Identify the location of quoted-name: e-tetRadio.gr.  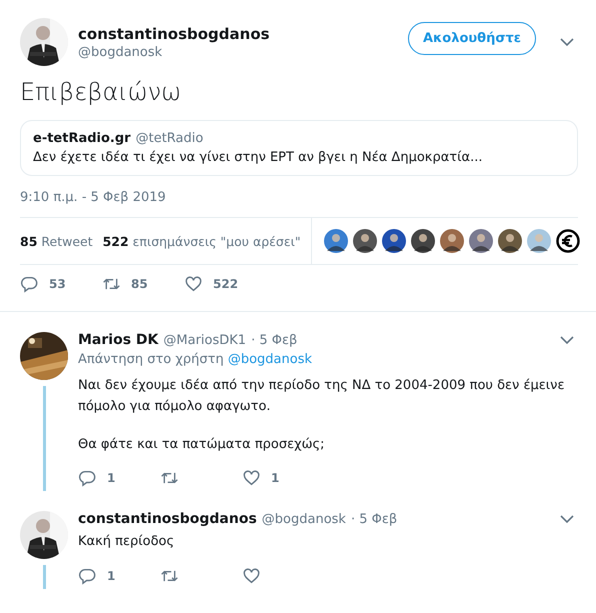
(82, 138).